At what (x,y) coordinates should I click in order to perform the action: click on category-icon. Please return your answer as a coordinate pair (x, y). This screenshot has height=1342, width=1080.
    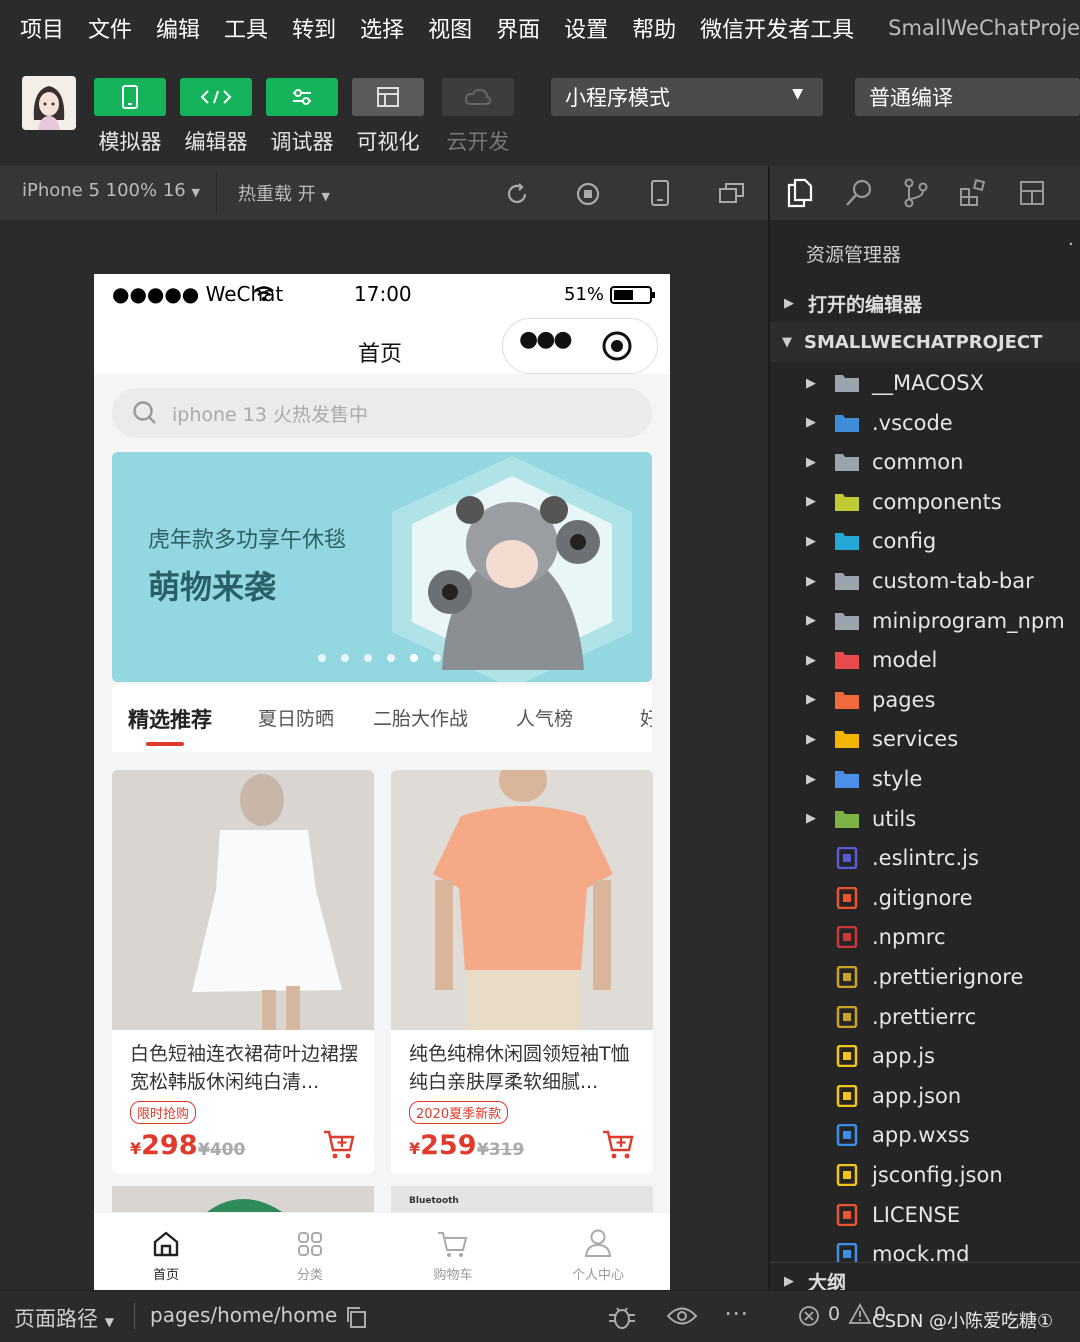
    Looking at the image, I should click on (310, 1244).